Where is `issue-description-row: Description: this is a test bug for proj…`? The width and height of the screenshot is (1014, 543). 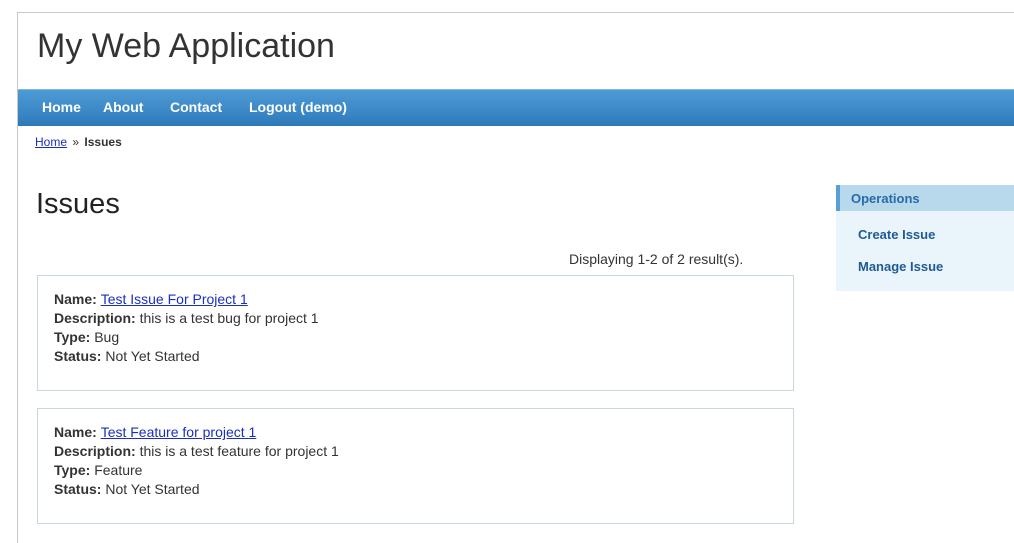 issue-description-row: Description: this is a test bug for proj… is located at coordinates (415, 318).